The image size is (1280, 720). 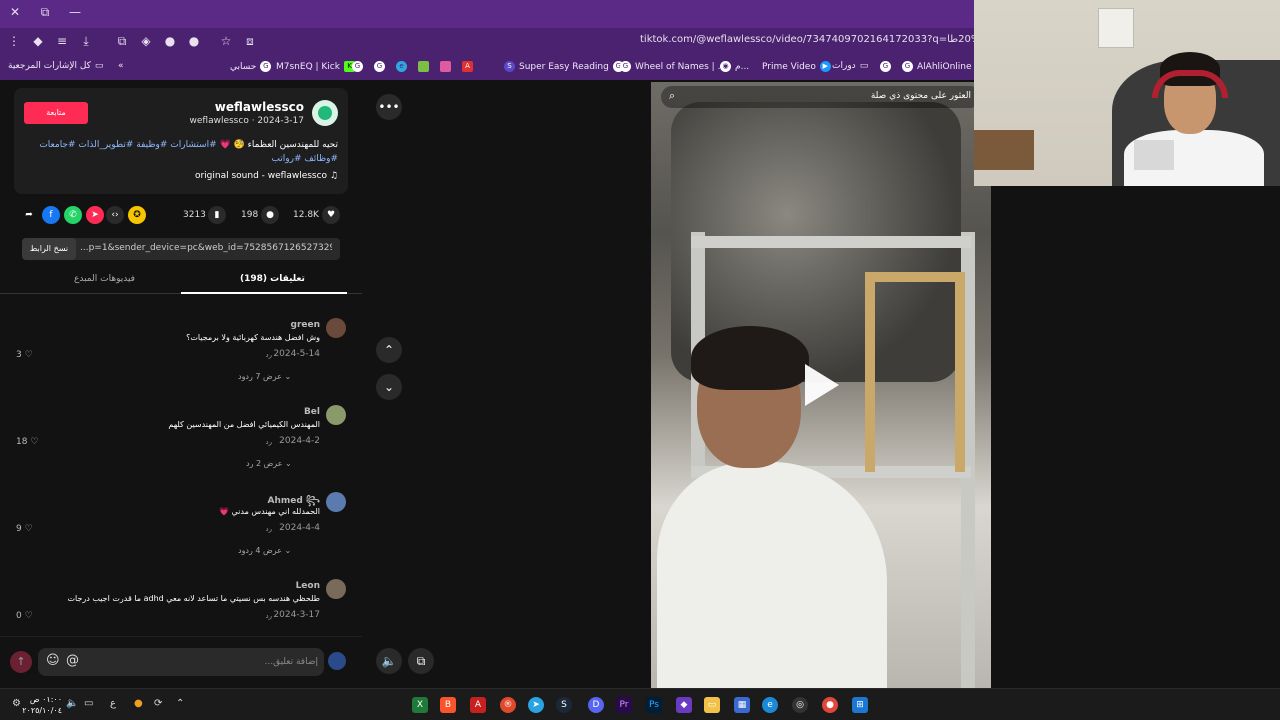 I want to click on excel-icon: X, so click(x=420, y=705).